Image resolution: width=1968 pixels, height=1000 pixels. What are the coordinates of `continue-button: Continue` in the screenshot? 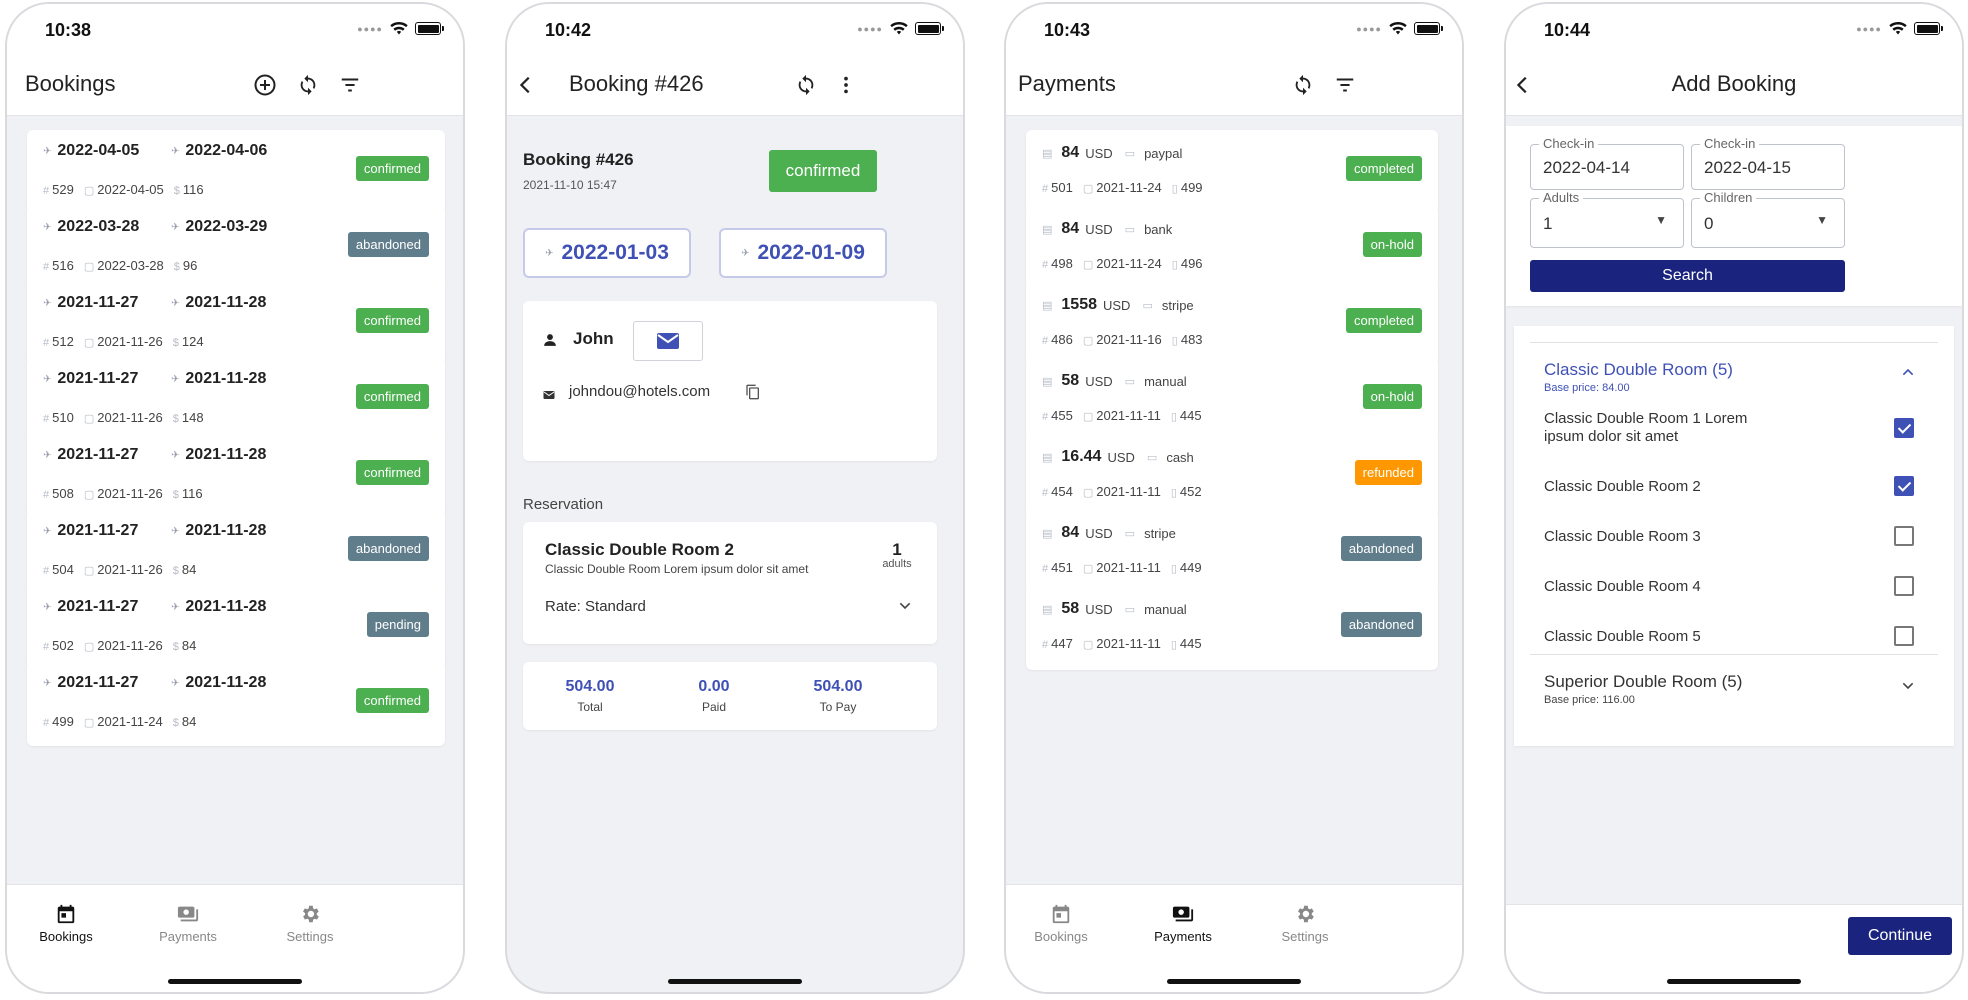 It's located at (1900, 936).